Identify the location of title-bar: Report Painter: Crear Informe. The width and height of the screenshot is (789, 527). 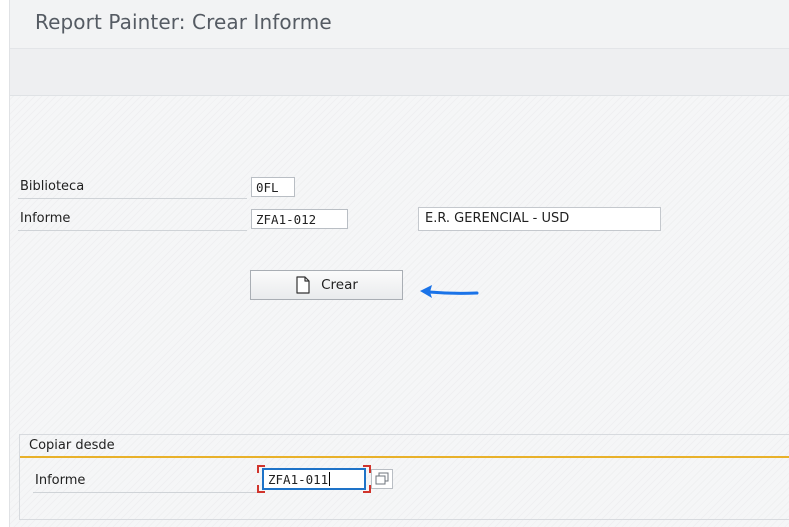
(399, 24).